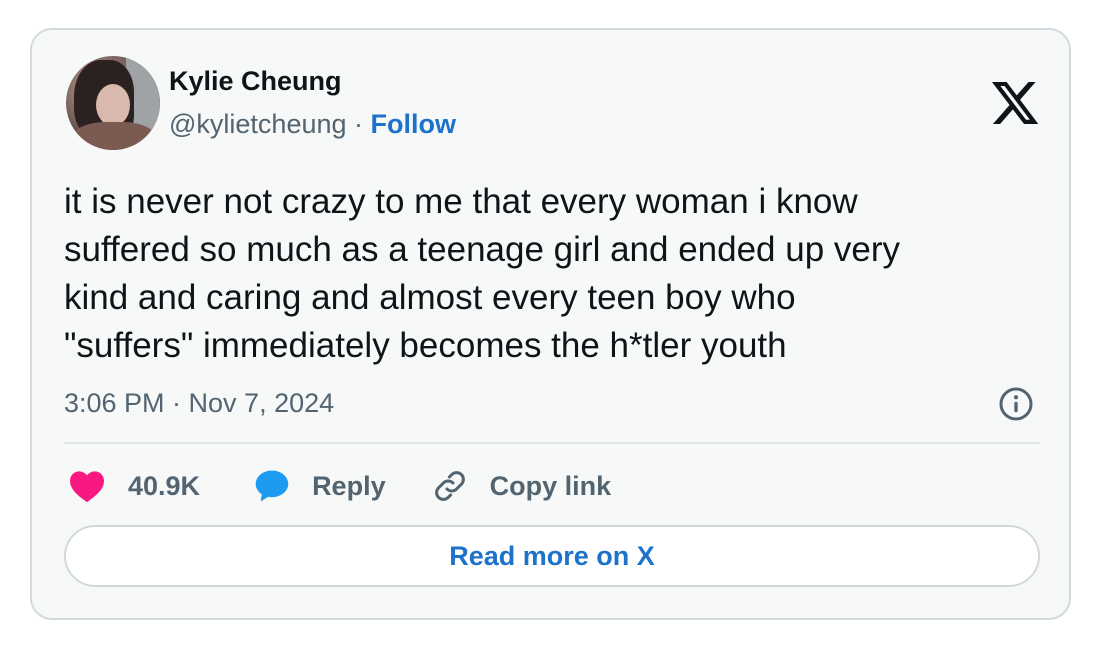 The width and height of the screenshot is (1105, 645). What do you see at coordinates (114, 136) in the screenshot?
I see `avatar-body` at bounding box center [114, 136].